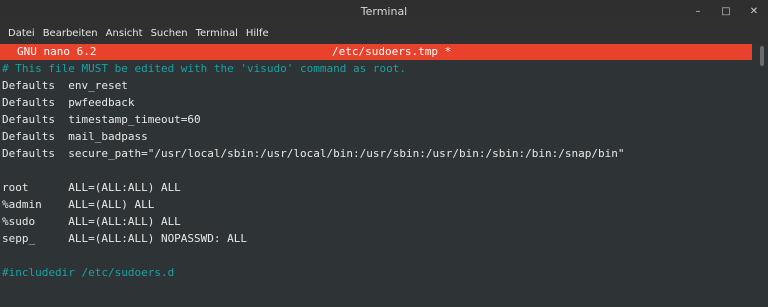 This screenshot has width=768, height=307. I want to click on title-bar: Terminal – □ ✕, so click(384, 11).